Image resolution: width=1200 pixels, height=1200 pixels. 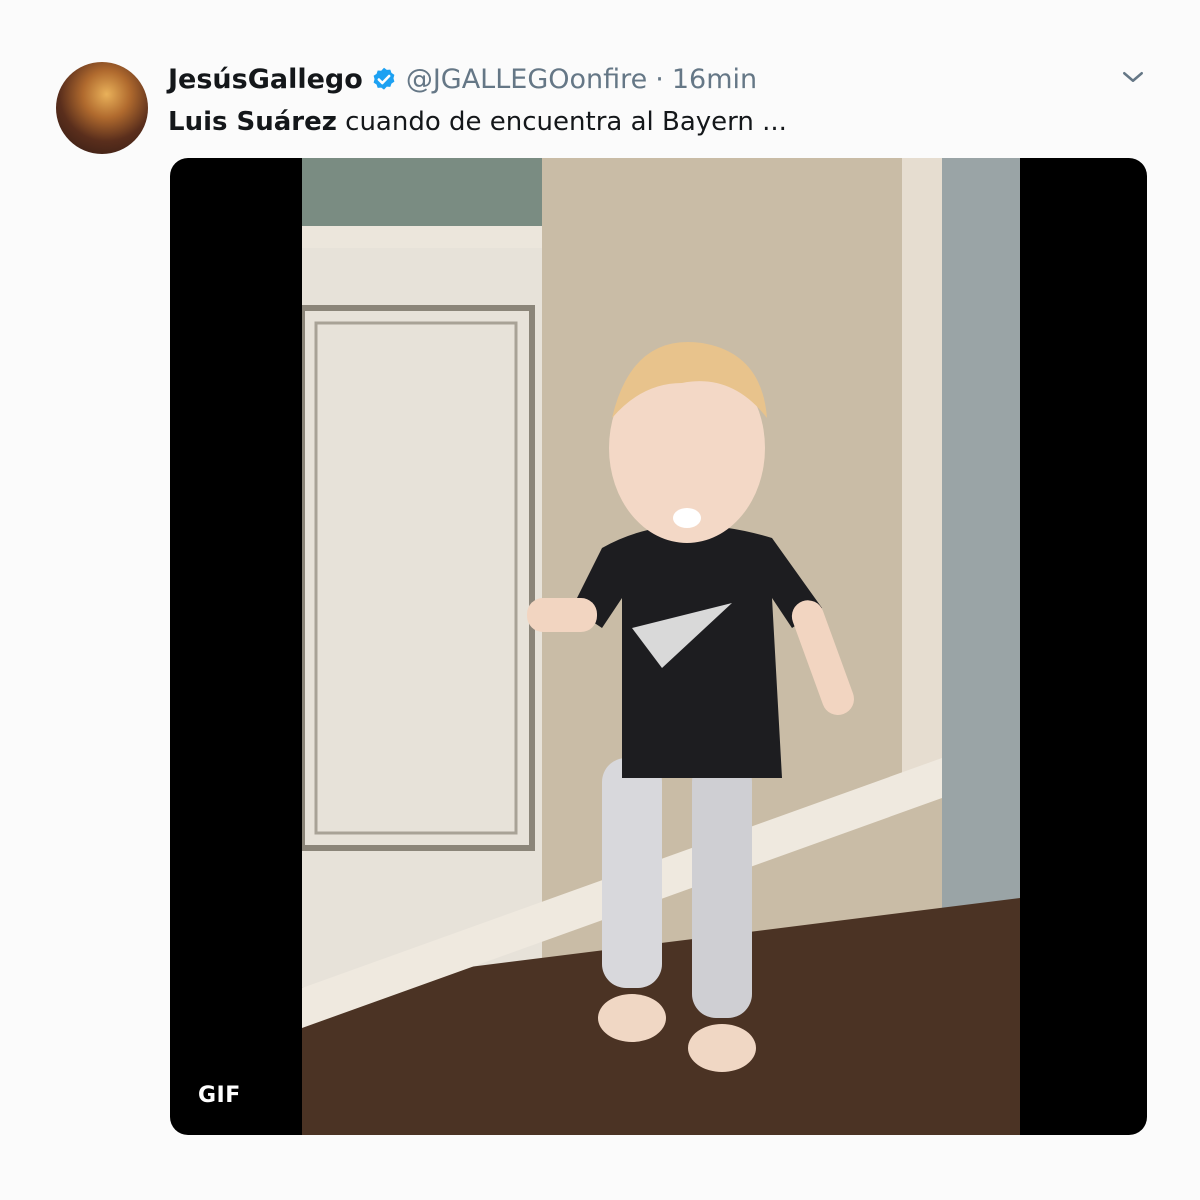 What do you see at coordinates (384, 78) in the screenshot?
I see `verified-badge-icon` at bounding box center [384, 78].